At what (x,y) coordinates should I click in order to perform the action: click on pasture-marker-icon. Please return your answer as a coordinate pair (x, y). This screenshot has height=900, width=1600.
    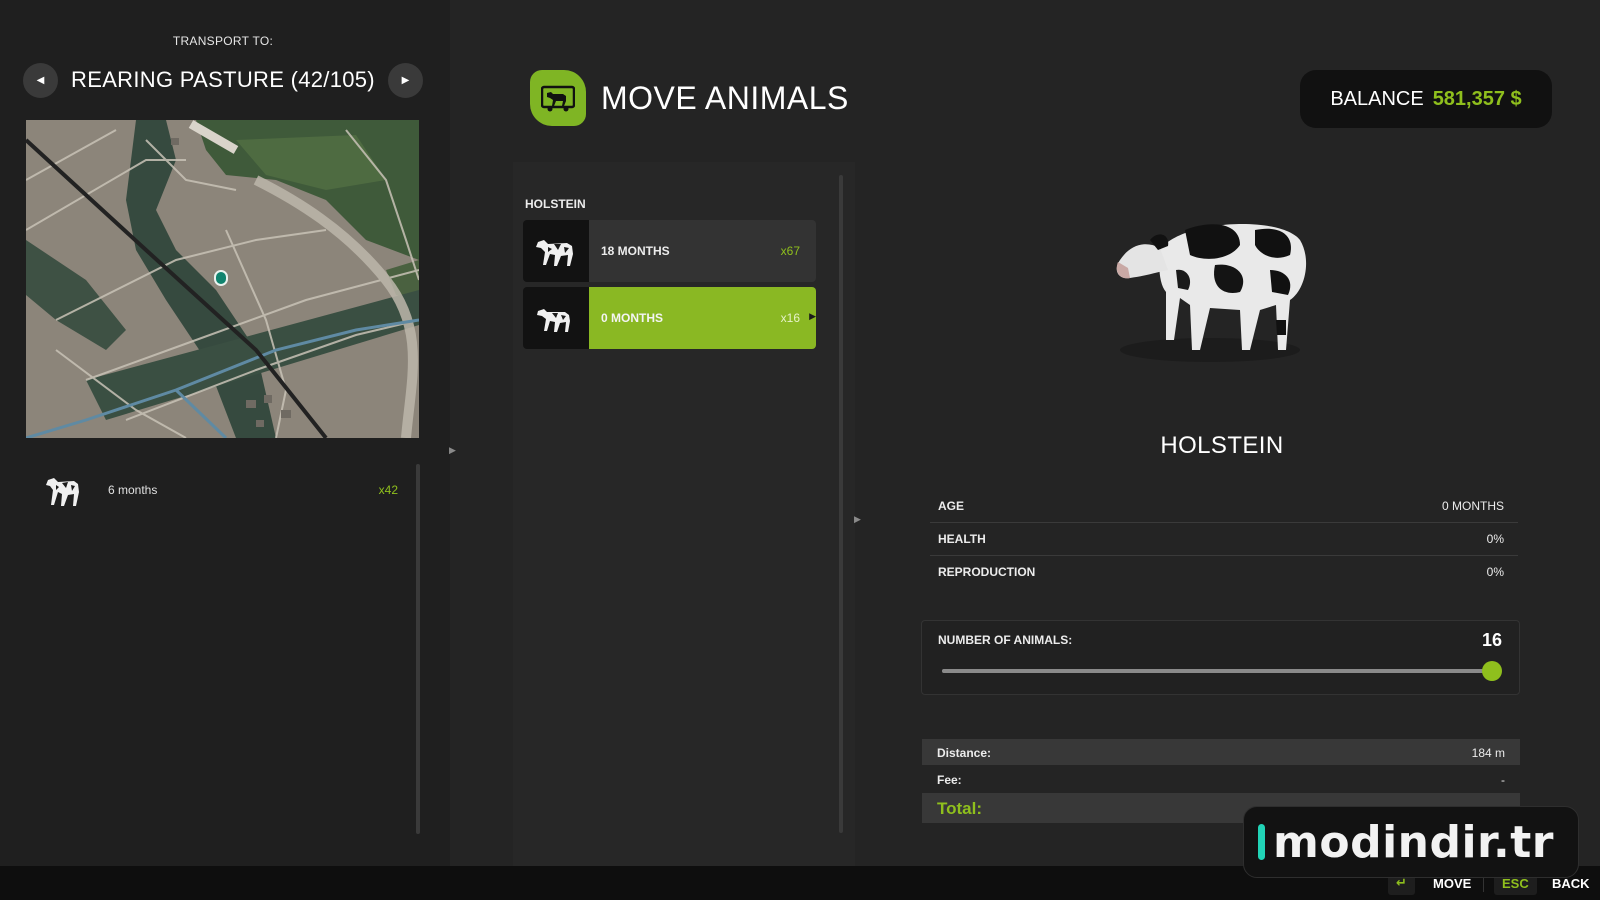
    Looking at the image, I should click on (221, 278).